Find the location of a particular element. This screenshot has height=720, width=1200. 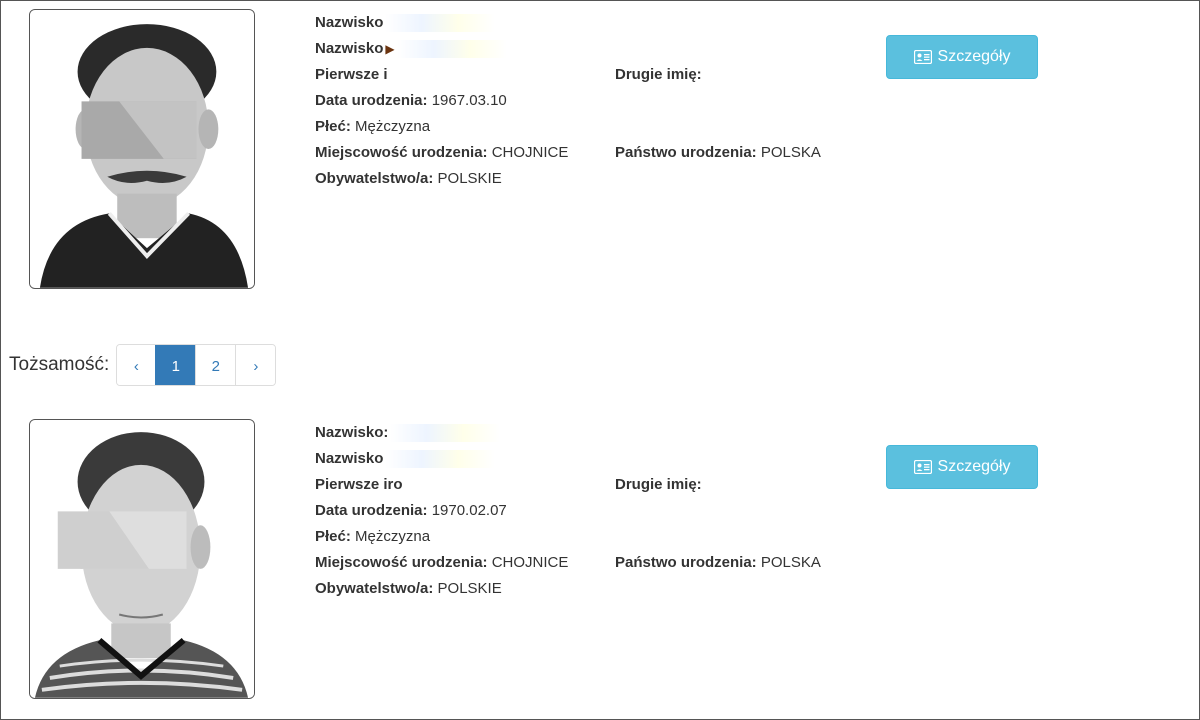

surname-row: Nazwisko: is located at coordinates (408, 433).